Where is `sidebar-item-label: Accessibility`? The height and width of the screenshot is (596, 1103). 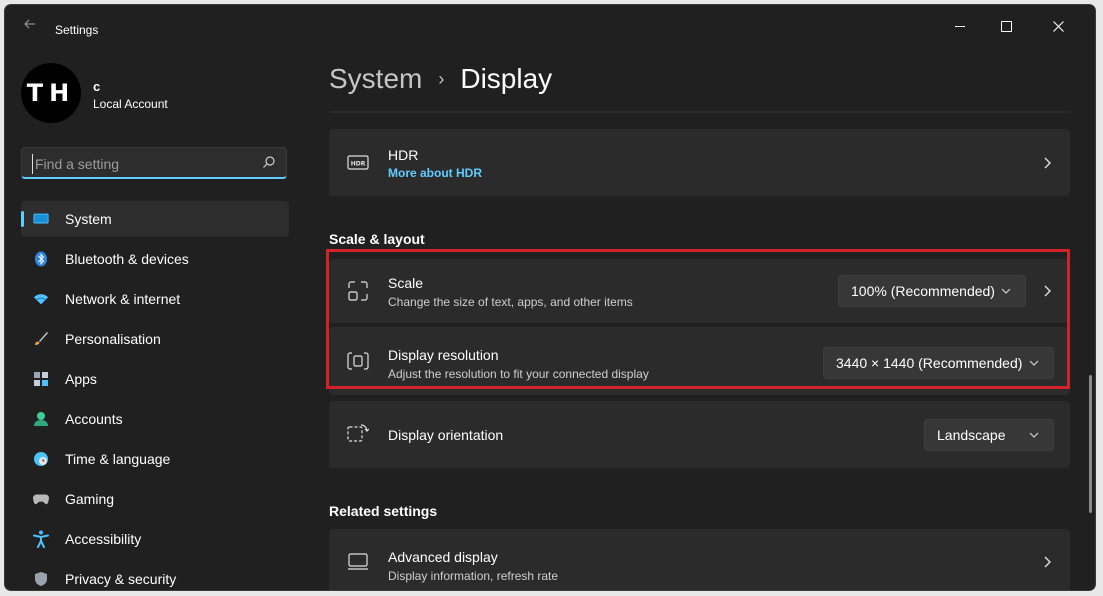 sidebar-item-label: Accessibility is located at coordinates (103, 539).